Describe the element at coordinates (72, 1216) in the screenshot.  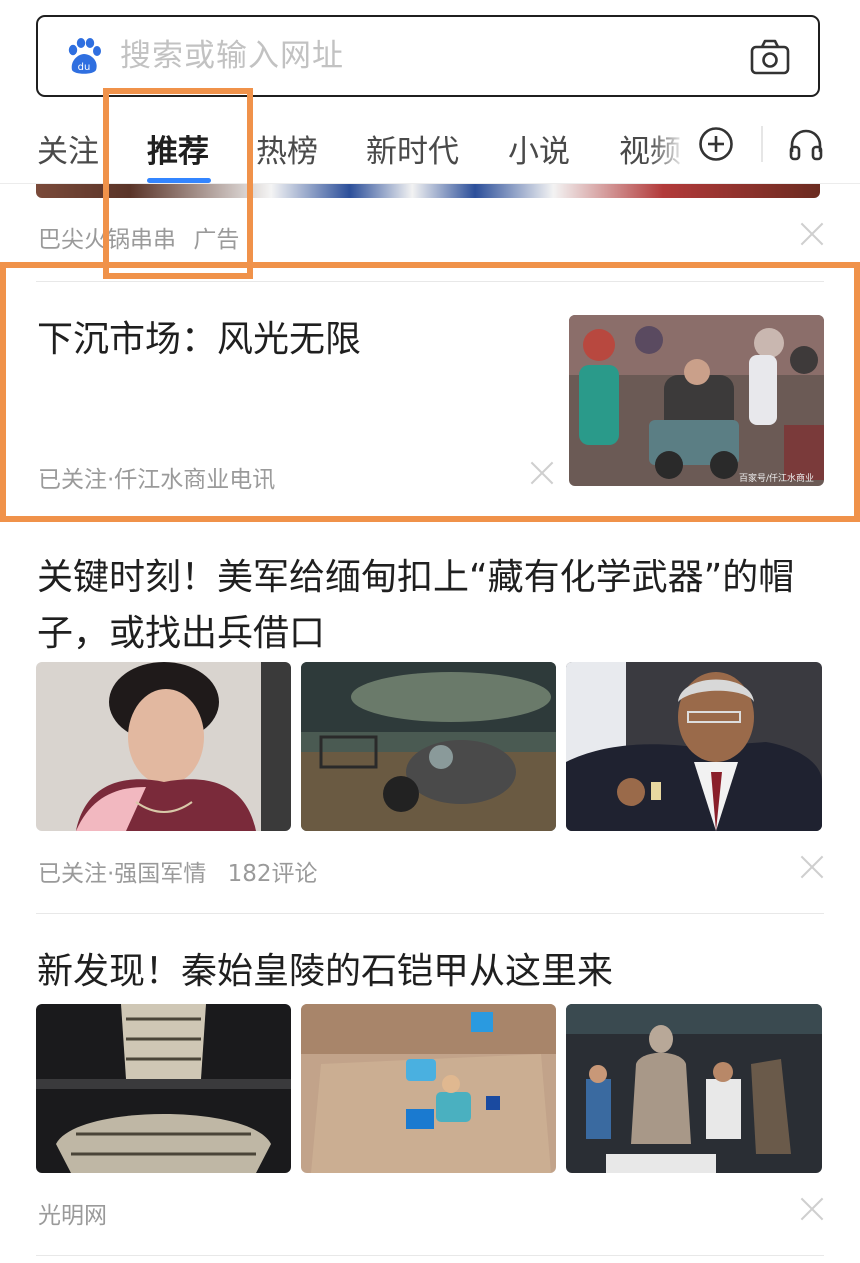
I see `article-meta: 光明网` at that location.